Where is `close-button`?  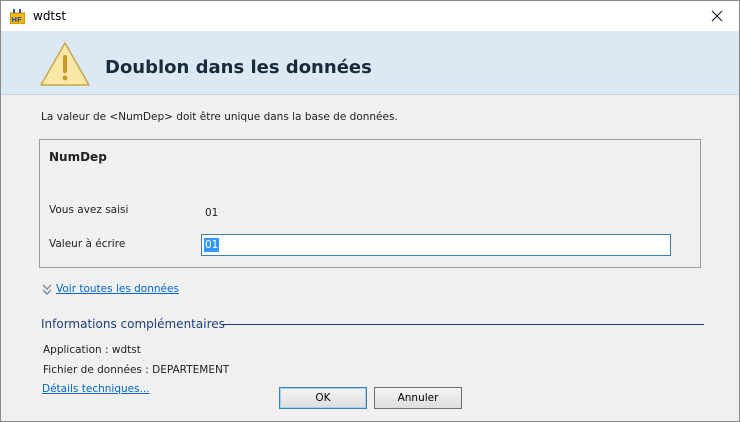
close-button is located at coordinates (717, 16).